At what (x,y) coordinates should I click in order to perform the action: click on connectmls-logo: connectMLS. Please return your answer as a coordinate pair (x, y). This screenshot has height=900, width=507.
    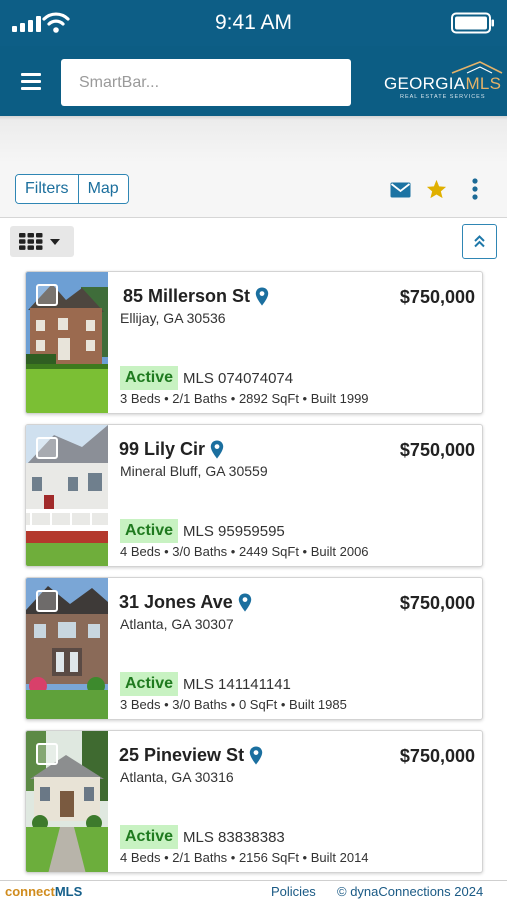
    Looking at the image, I should click on (44, 891).